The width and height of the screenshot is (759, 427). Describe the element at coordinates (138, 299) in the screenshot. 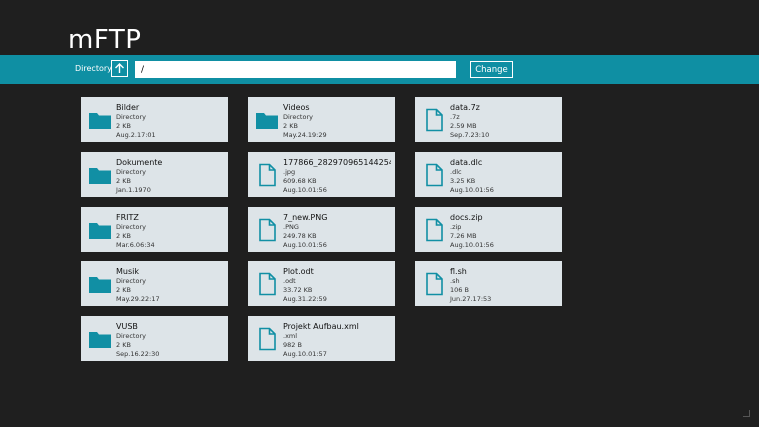

I see `file-date: May.29.22:17` at that location.